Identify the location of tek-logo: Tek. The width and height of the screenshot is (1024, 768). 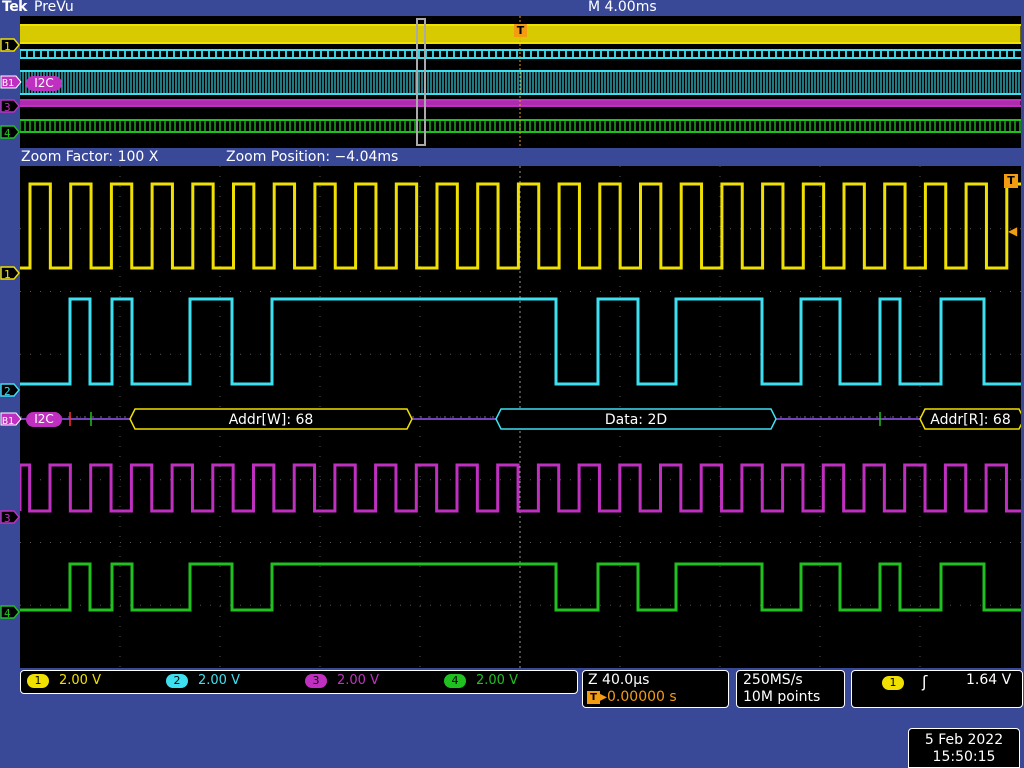
(15, 7).